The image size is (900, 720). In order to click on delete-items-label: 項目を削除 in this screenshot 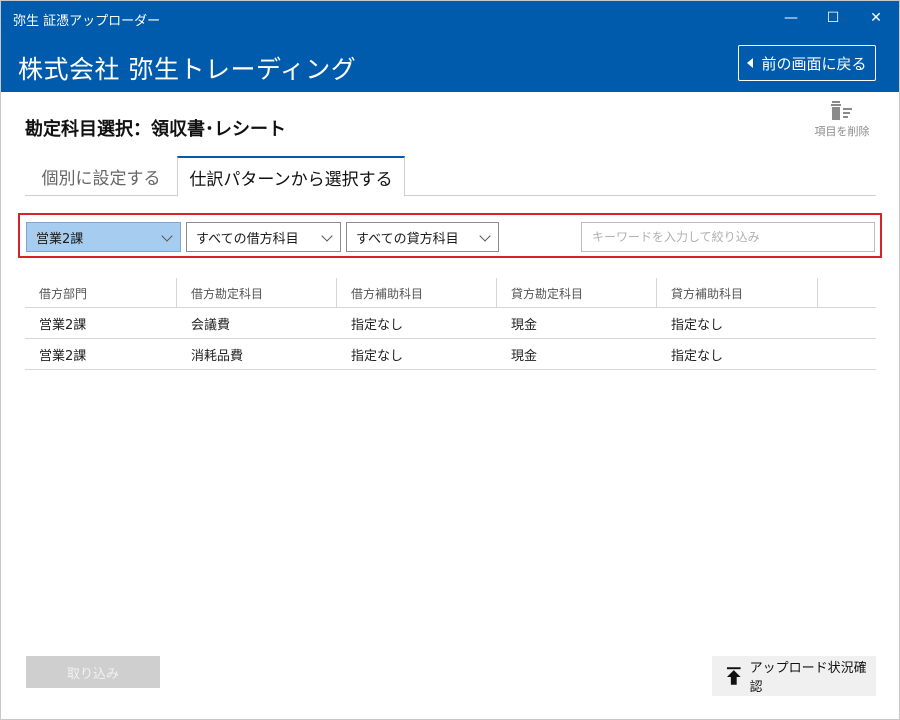, I will do `click(842, 131)`.